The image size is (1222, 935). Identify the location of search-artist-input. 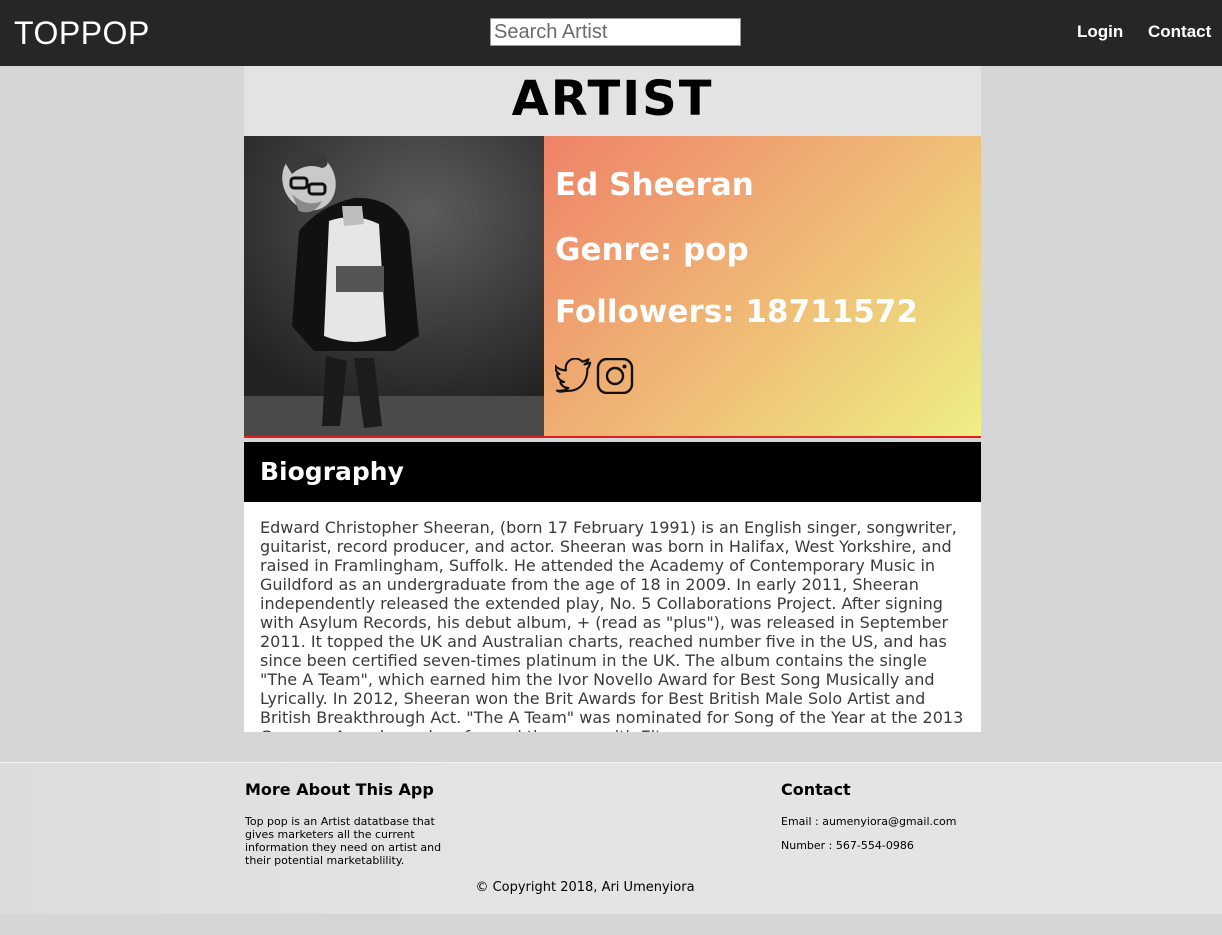
(615, 32).